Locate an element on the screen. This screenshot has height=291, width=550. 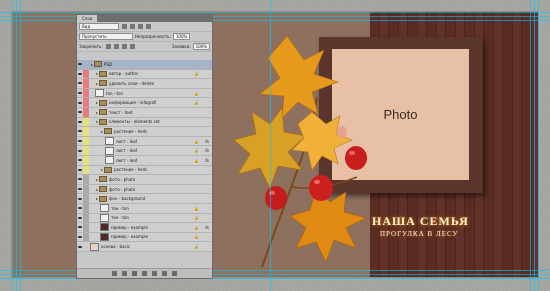
filter-pixel-icon is located at coordinates (124, 26).